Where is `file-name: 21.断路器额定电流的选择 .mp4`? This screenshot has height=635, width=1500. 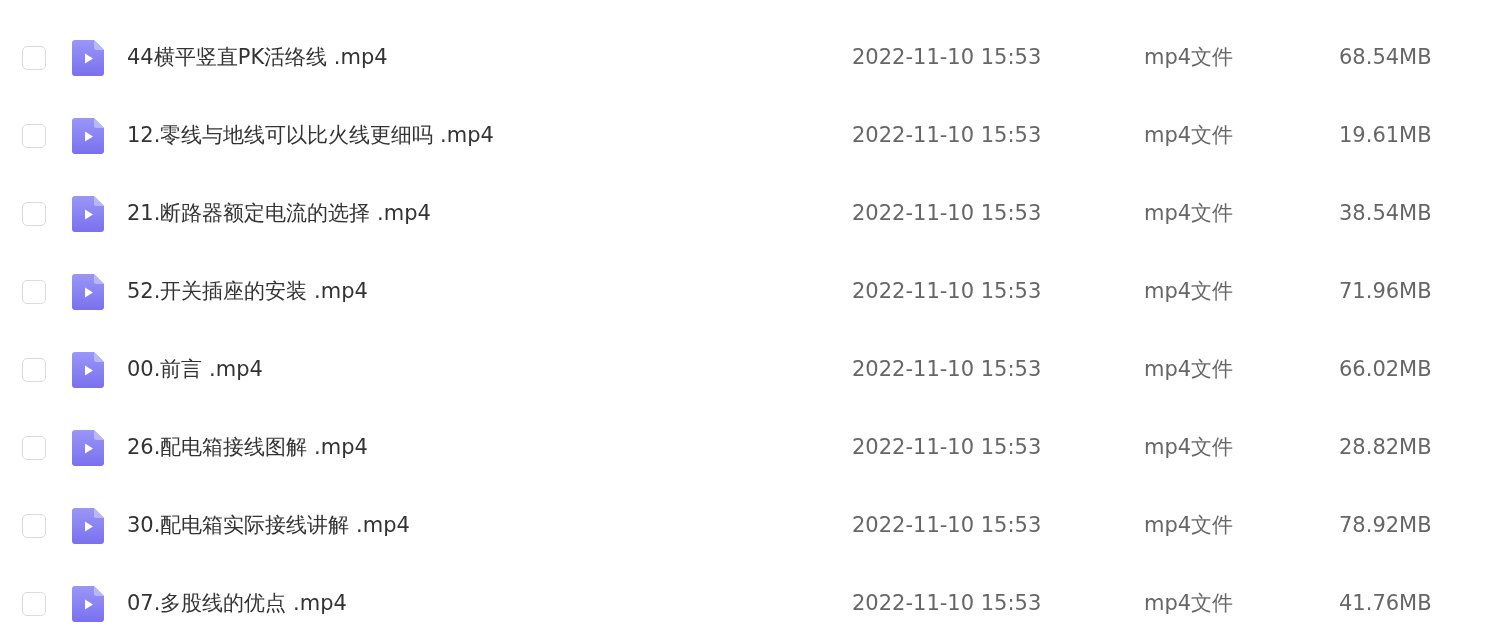 file-name: 21.断路器额定电流的选择 .mp4 is located at coordinates (489, 214).